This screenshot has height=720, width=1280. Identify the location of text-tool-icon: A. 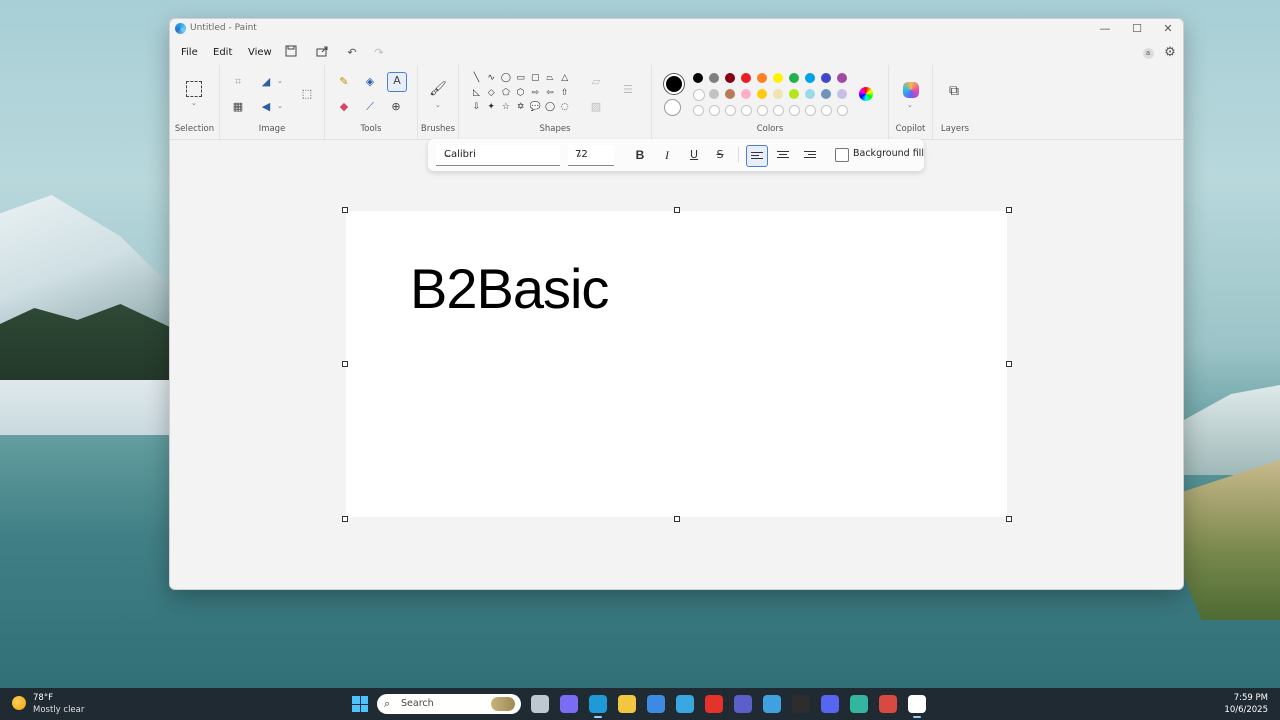
(397, 82).